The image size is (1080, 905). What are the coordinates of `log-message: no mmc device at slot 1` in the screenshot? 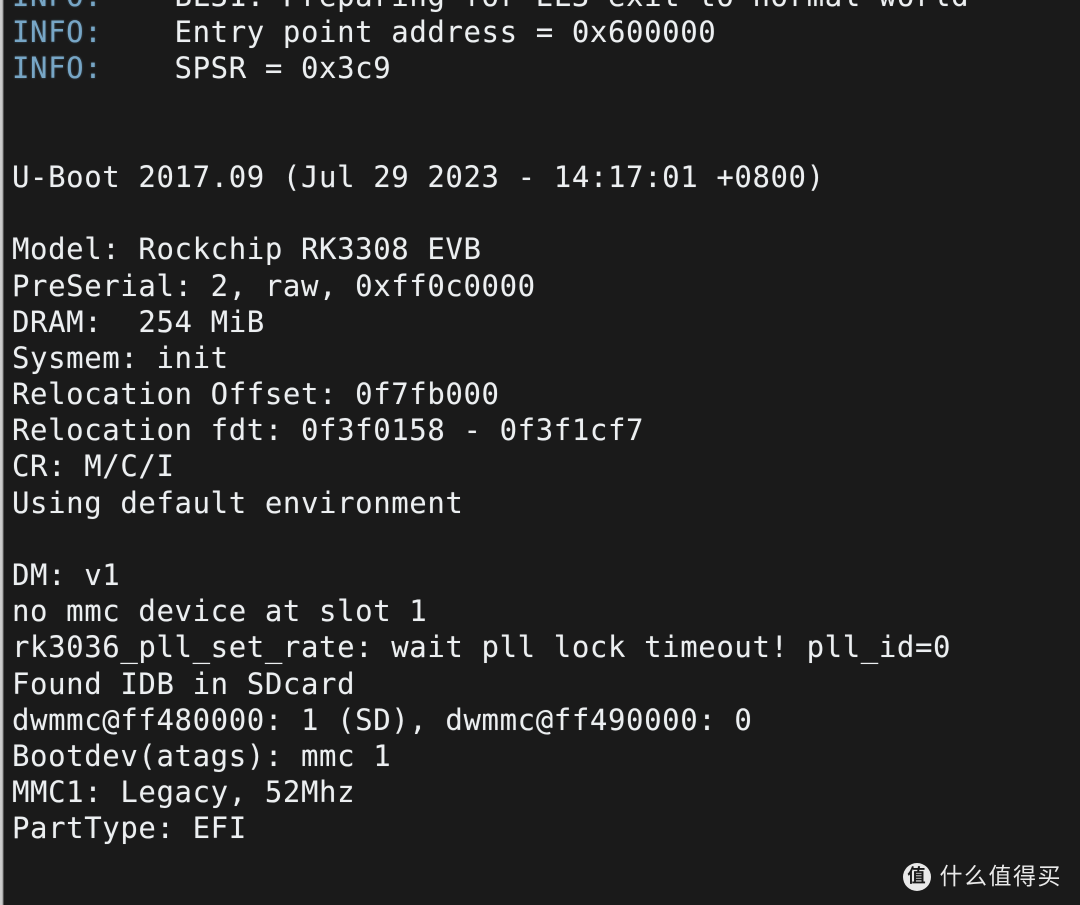 It's located at (220, 611).